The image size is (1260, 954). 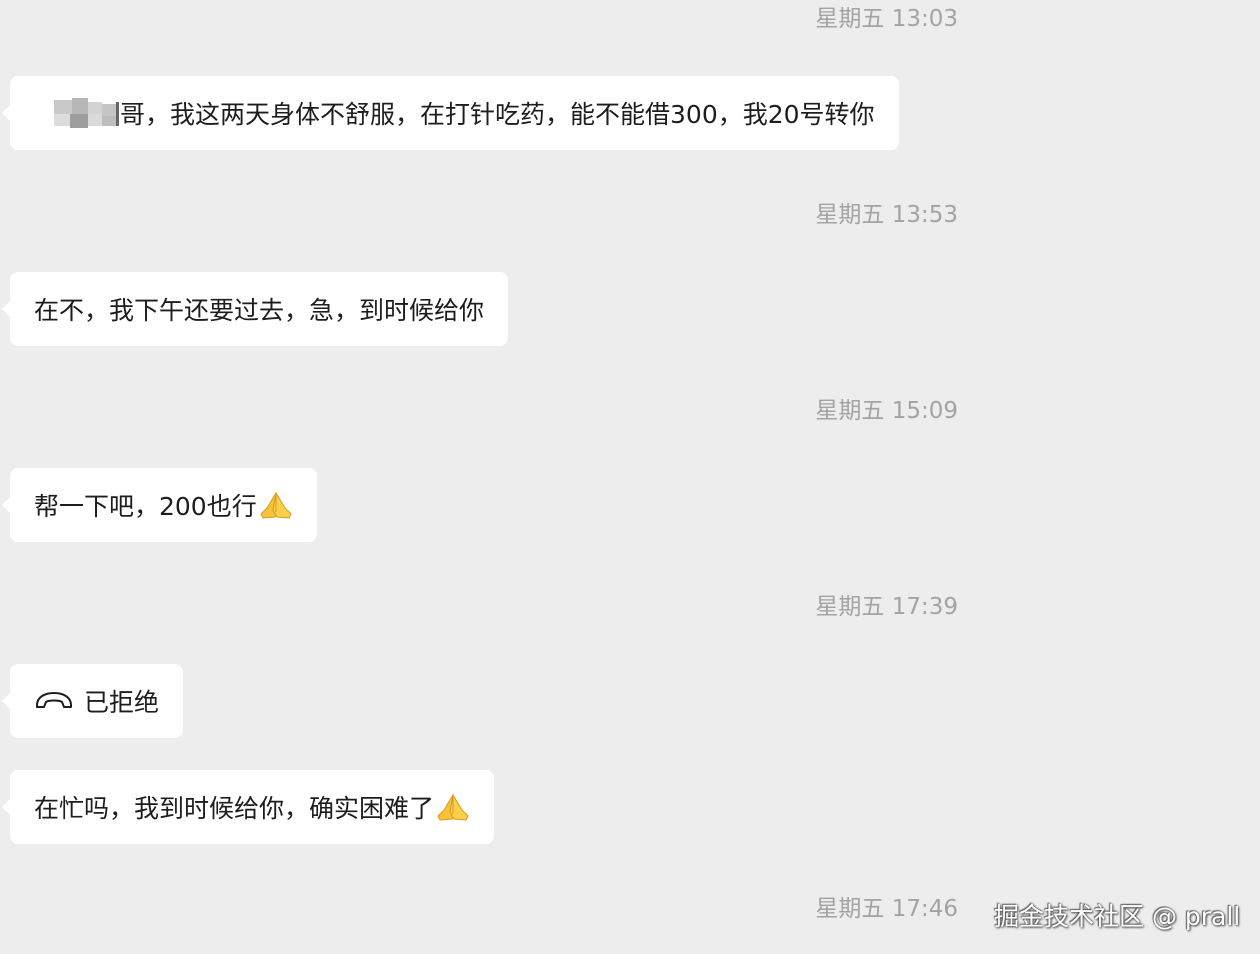 I want to click on message-text: 哥，我这两天身体不舒服，在打针吃药，能不能借300，我20号转你, so click(x=497, y=114).